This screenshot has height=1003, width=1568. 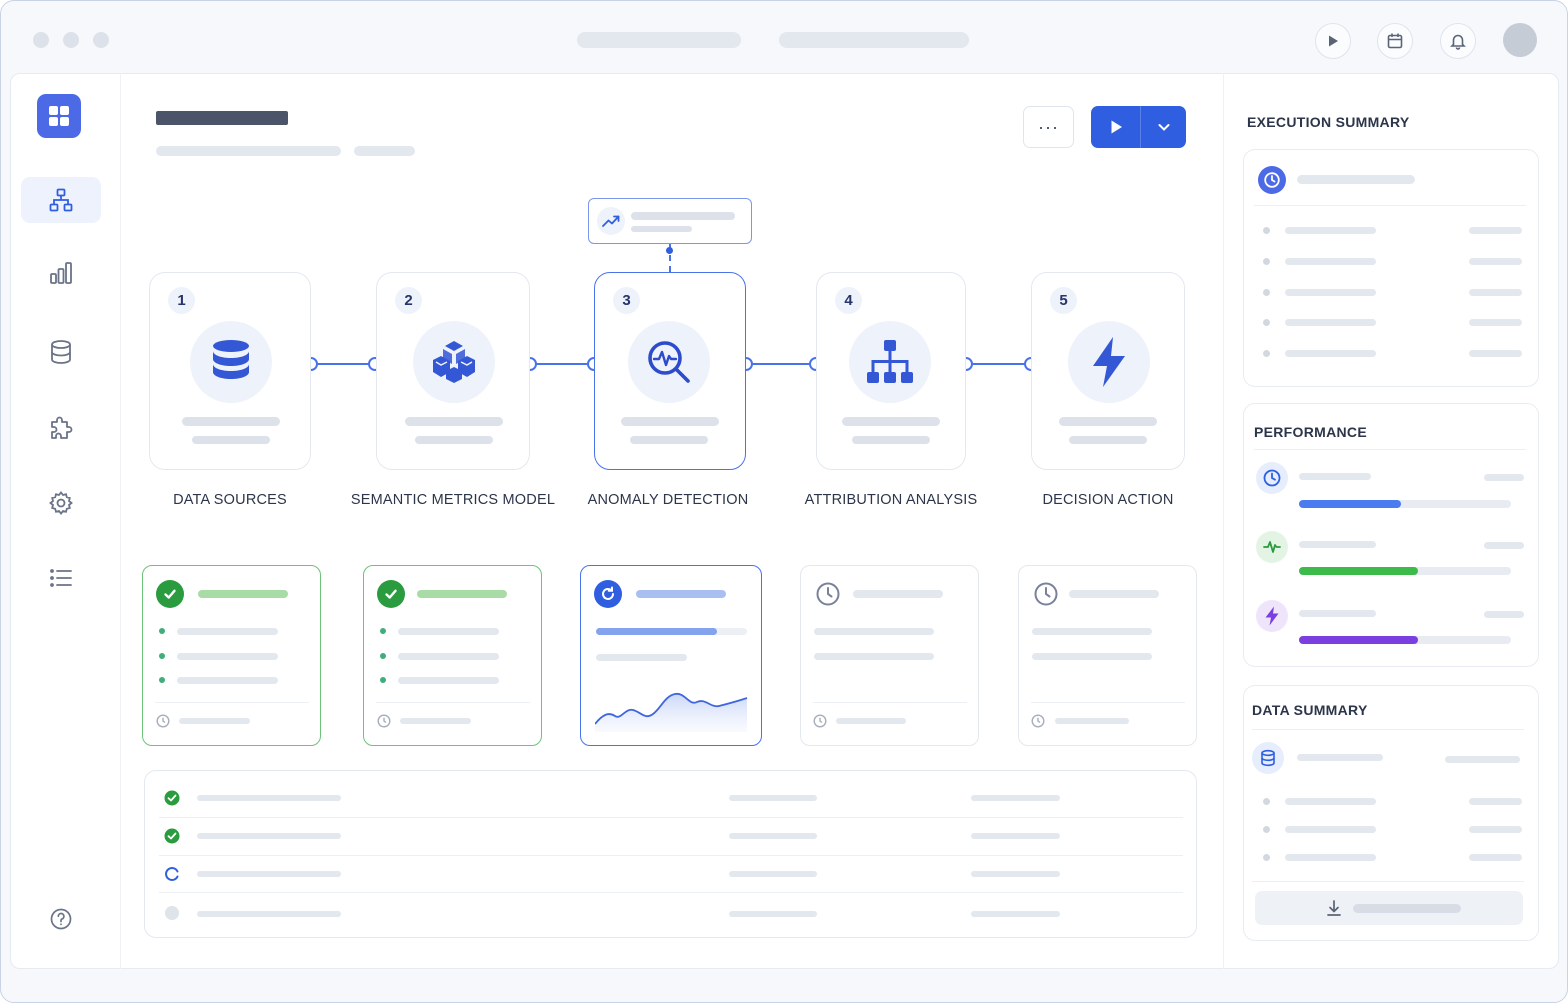 What do you see at coordinates (61, 352) in the screenshot?
I see `sidebar-item-data` at bounding box center [61, 352].